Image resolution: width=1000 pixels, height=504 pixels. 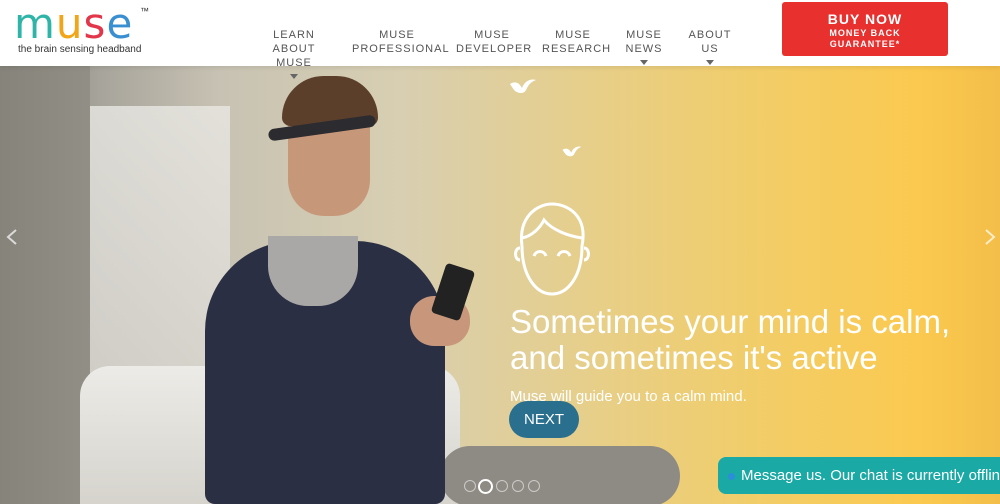 I want to click on trademark-symbol: ™, so click(x=144, y=11).